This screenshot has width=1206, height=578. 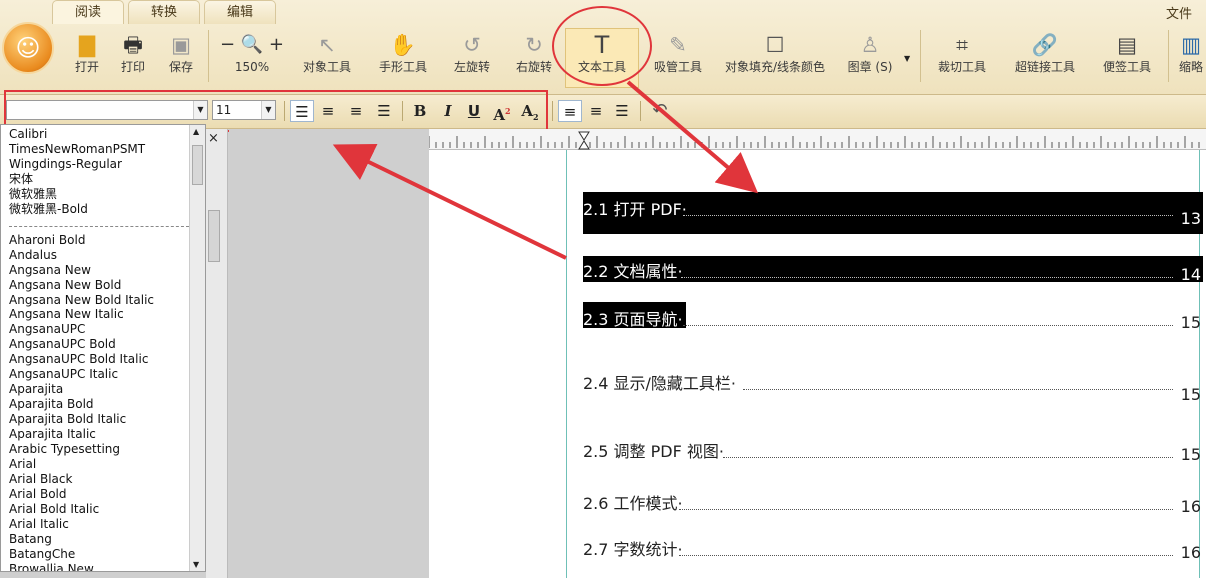 What do you see at coordinates (196, 564) in the screenshot?
I see `chevron-down-icon: ▼` at bounding box center [196, 564].